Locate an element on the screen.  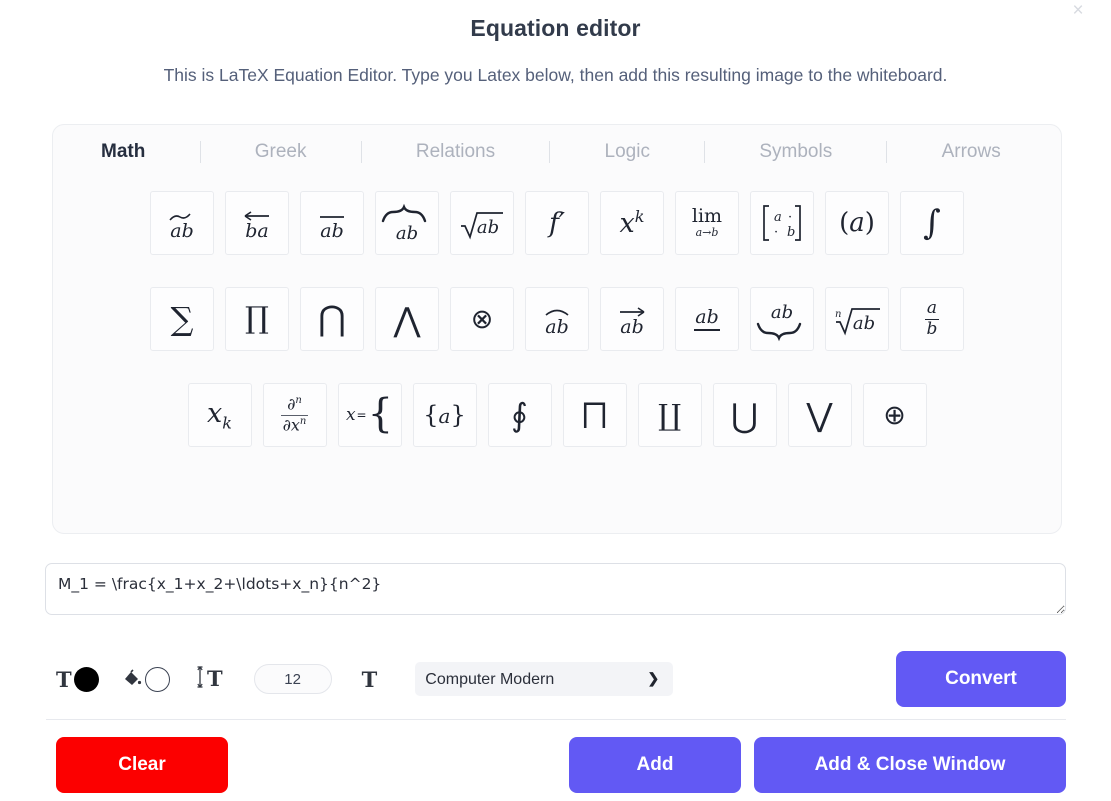
svg-text: T is located at coordinates (215, 678).